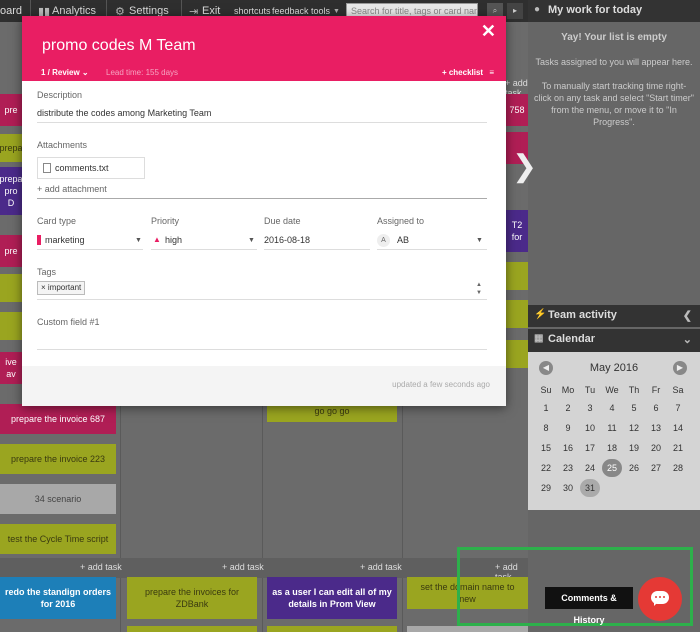  Describe the element at coordinates (517, 110) in the screenshot. I see `task-card: 758` at that location.